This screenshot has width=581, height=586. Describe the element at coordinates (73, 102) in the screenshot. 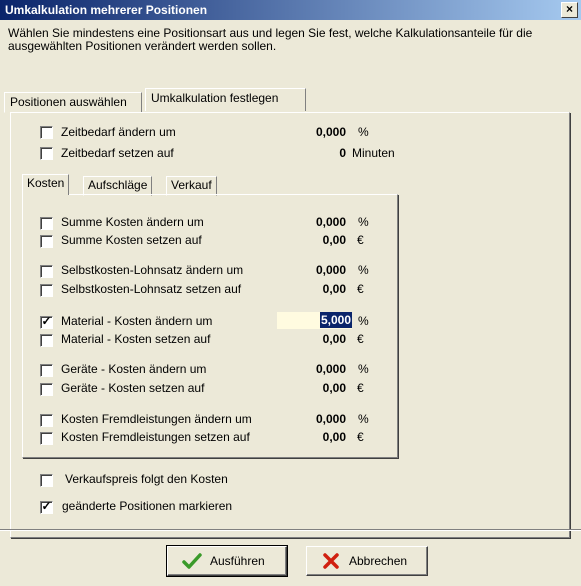

I see `tab-positionen-auswaehlen: Positionen auswählen` at that location.